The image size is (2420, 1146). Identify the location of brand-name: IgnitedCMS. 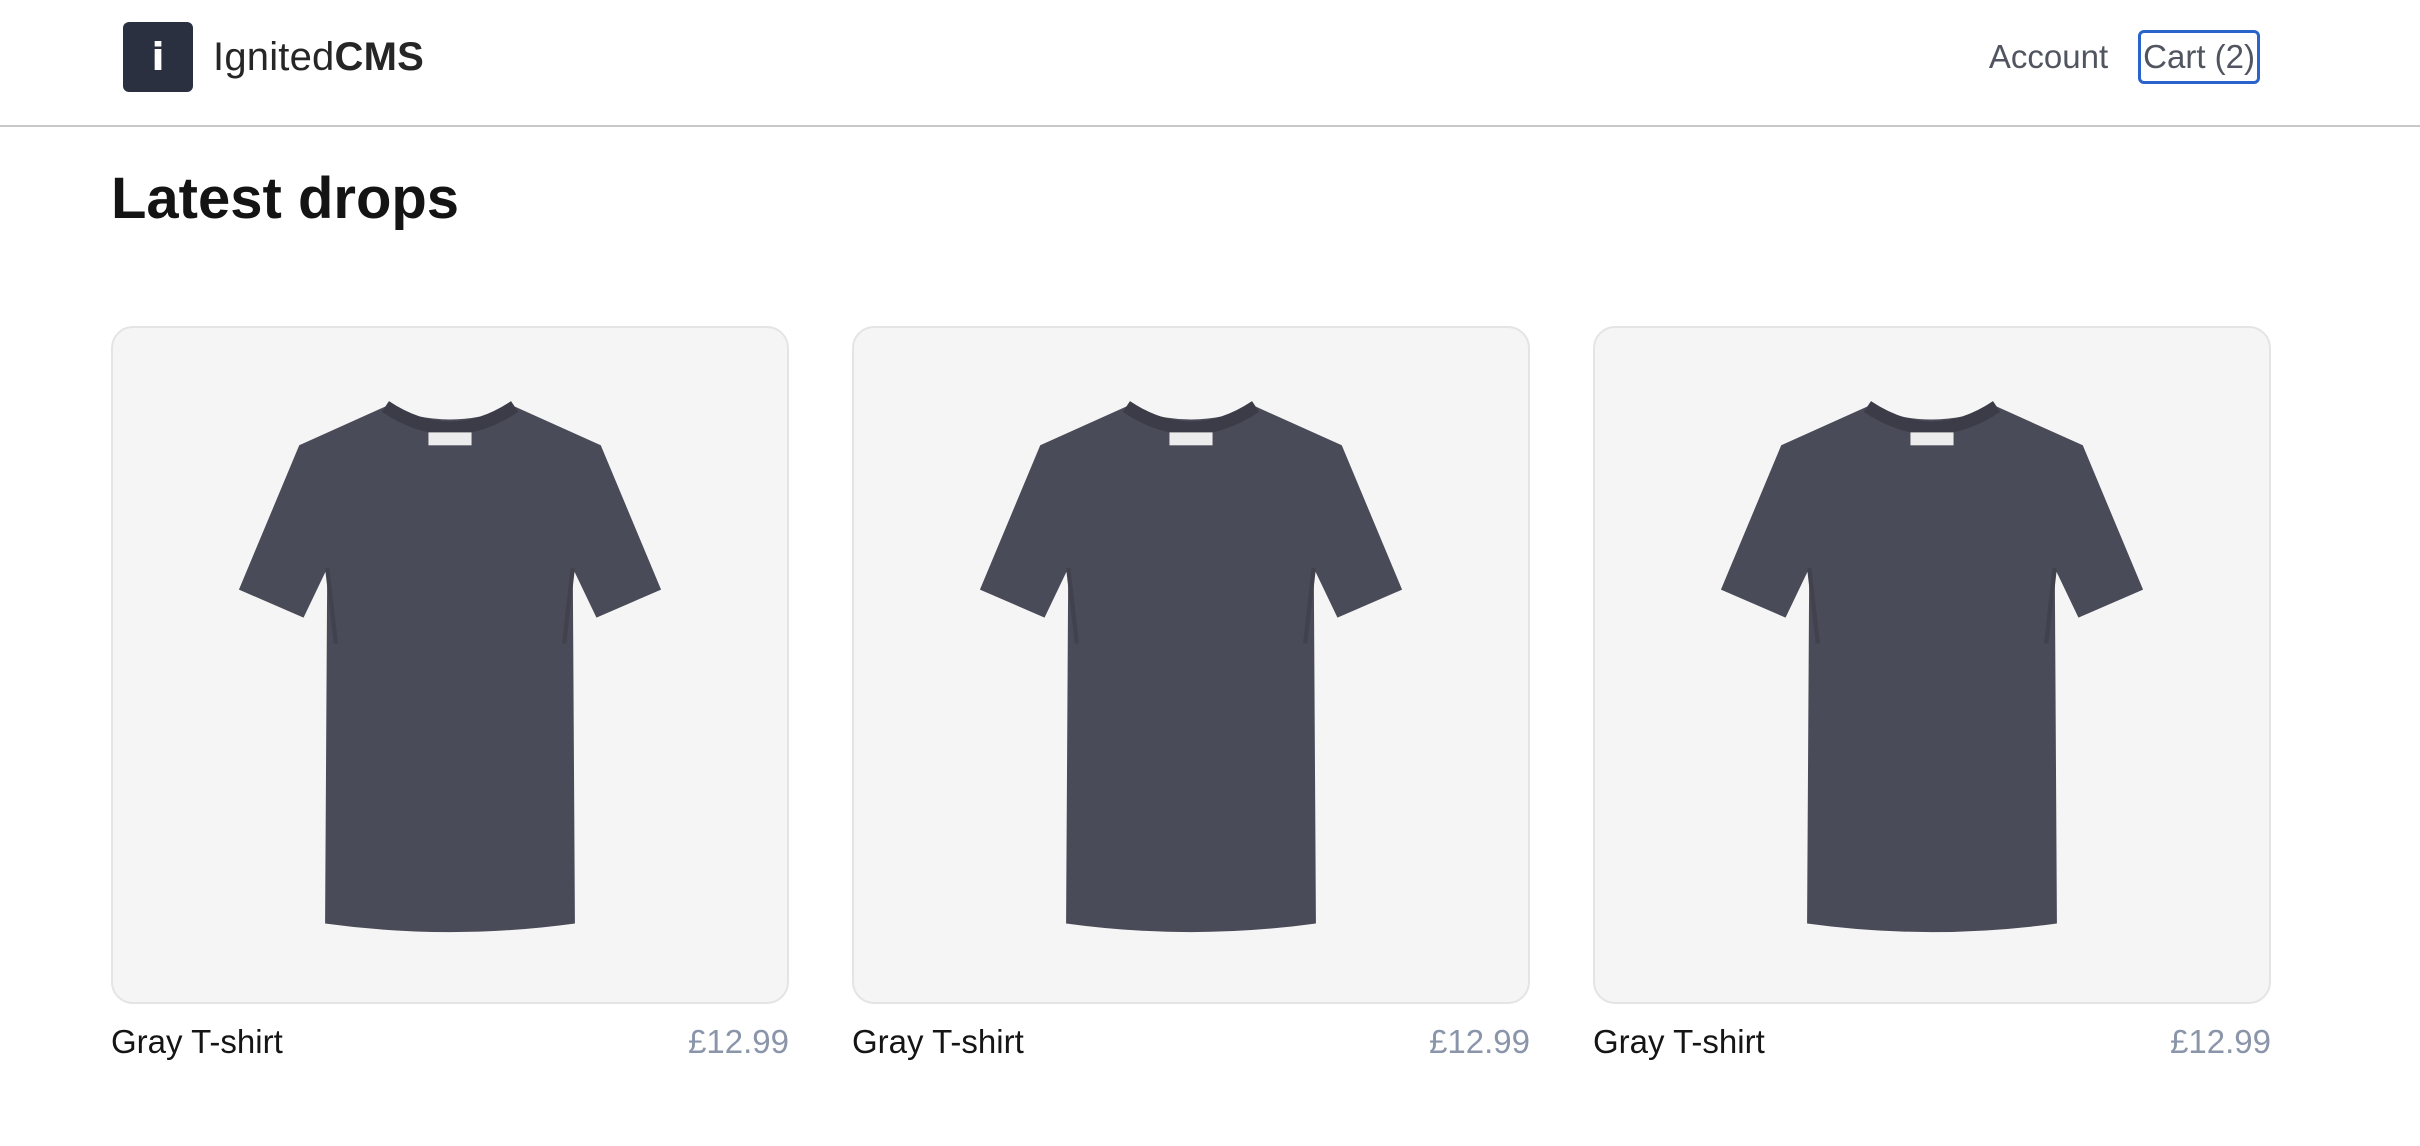
(318, 57).